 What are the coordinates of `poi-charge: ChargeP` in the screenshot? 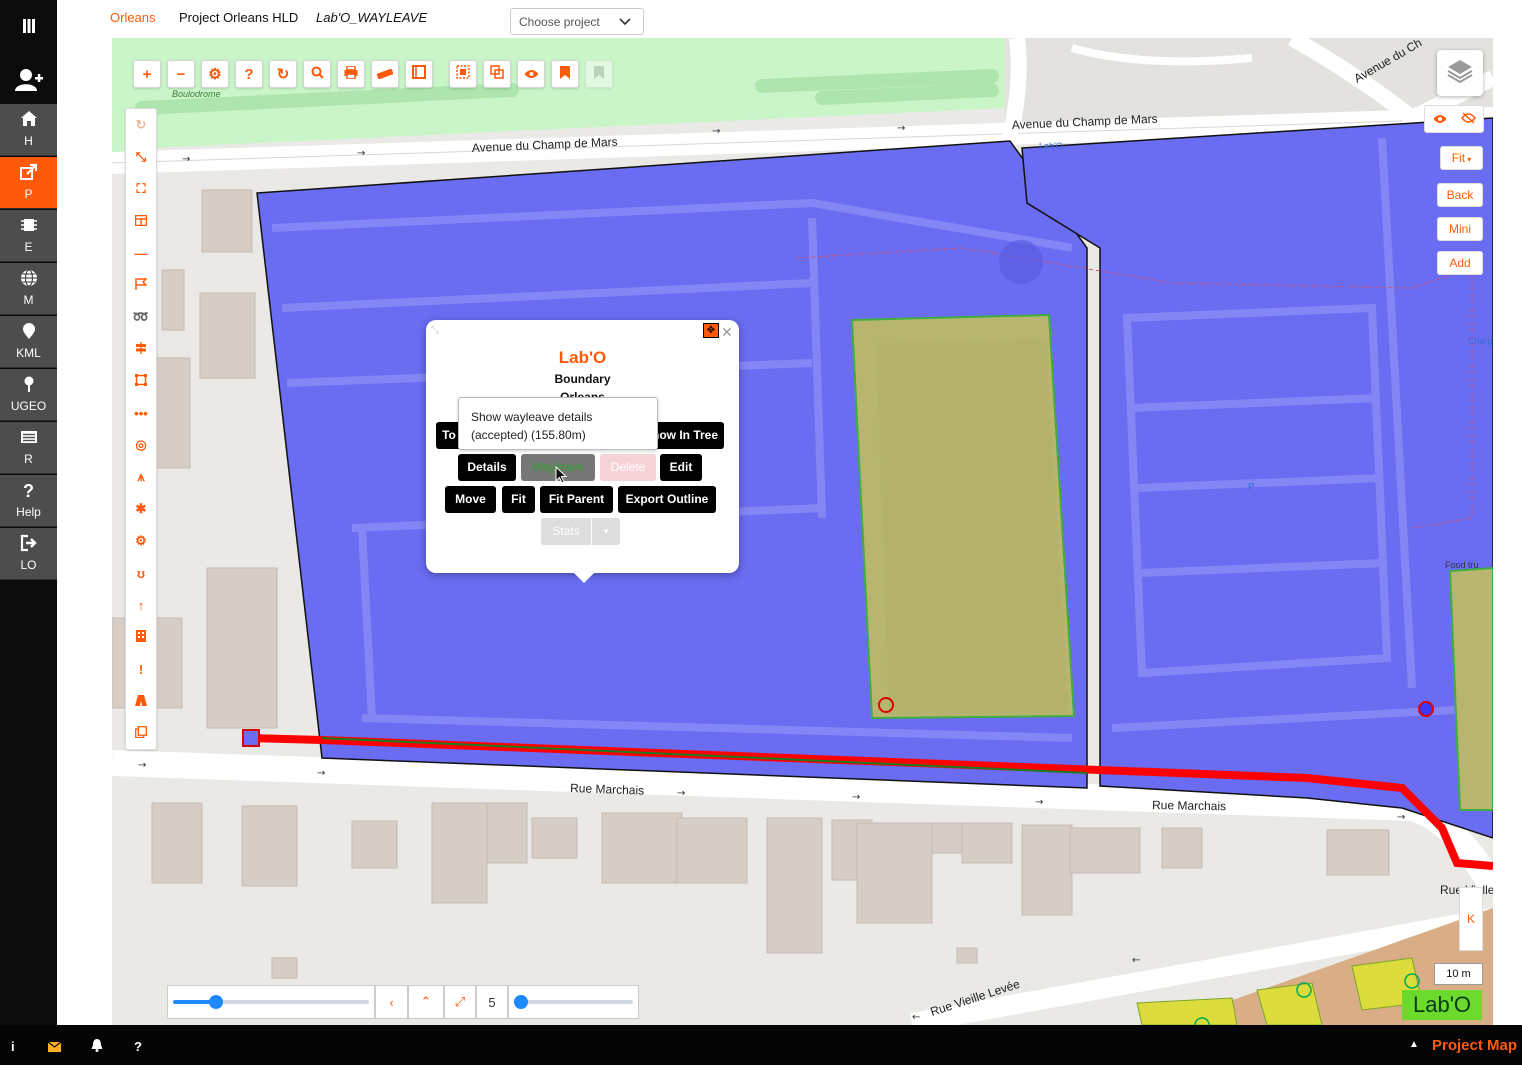 It's located at (1480, 341).